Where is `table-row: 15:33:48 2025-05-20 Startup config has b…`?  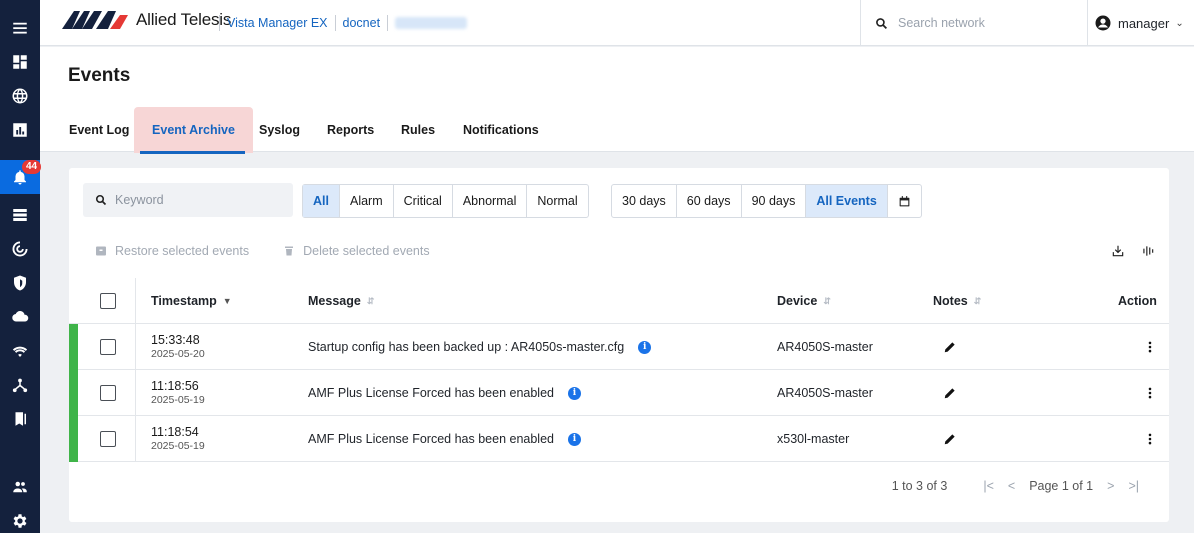 table-row: 15:33:48 2025-05-20 Startup config has b… is located at coordinates (619, 347).